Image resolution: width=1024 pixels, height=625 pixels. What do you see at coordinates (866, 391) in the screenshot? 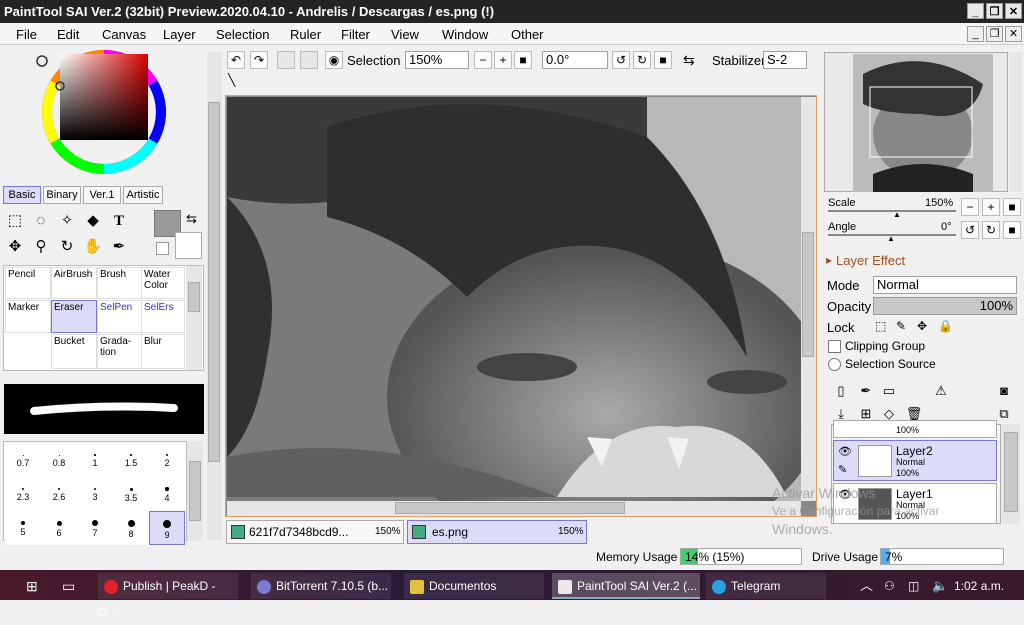
I see `new-linework-icon: ✒` at bounding box center [866, 391].